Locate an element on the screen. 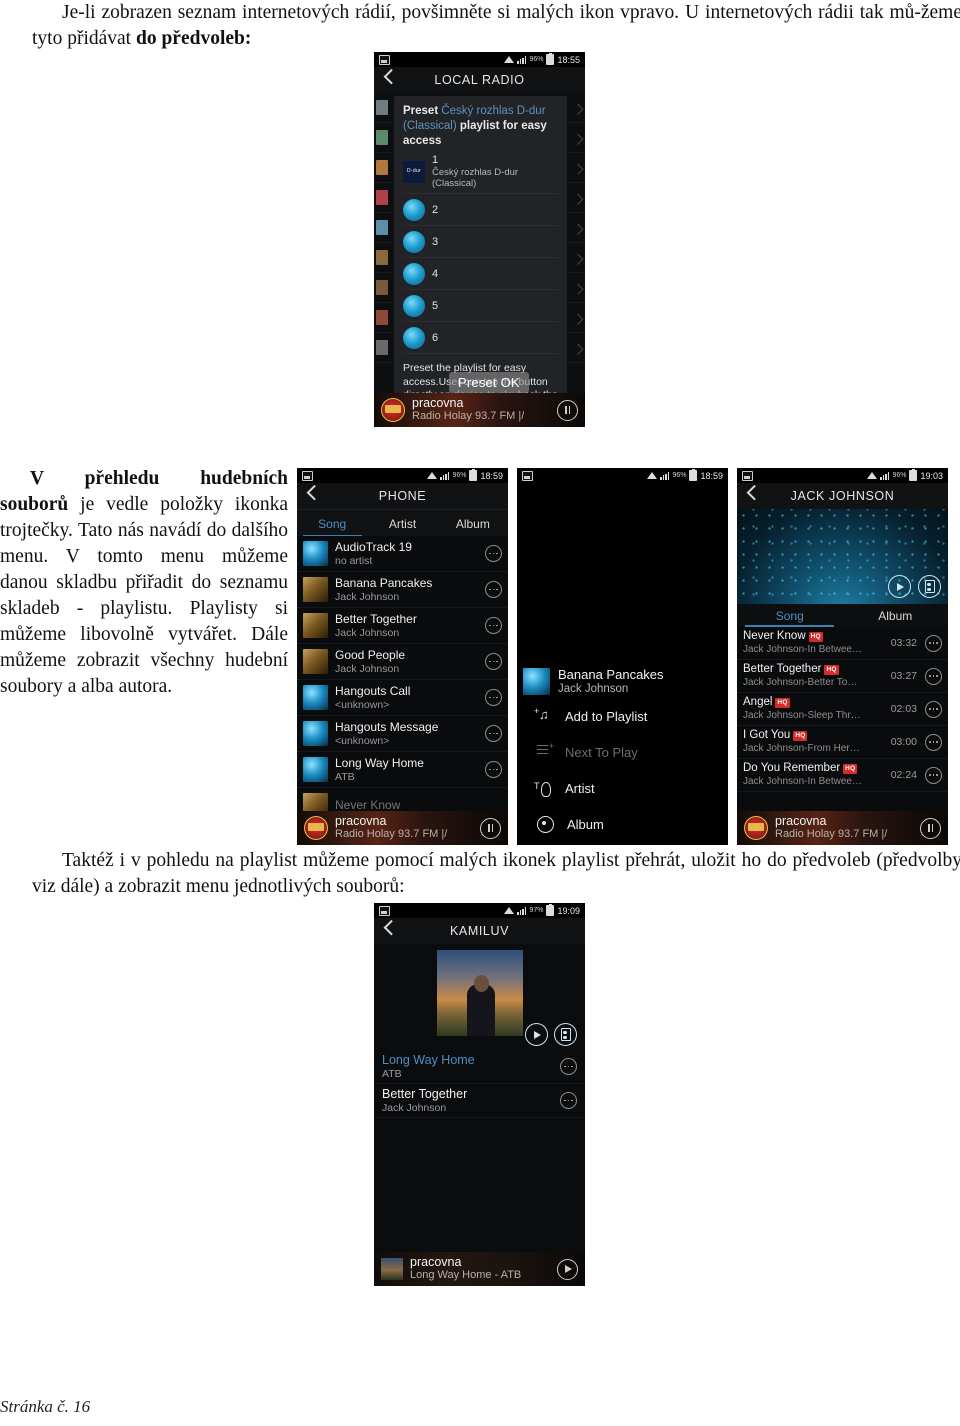  playlist-track-meta: Better Together Jack Johnson is located at coordinates (424, 1100).